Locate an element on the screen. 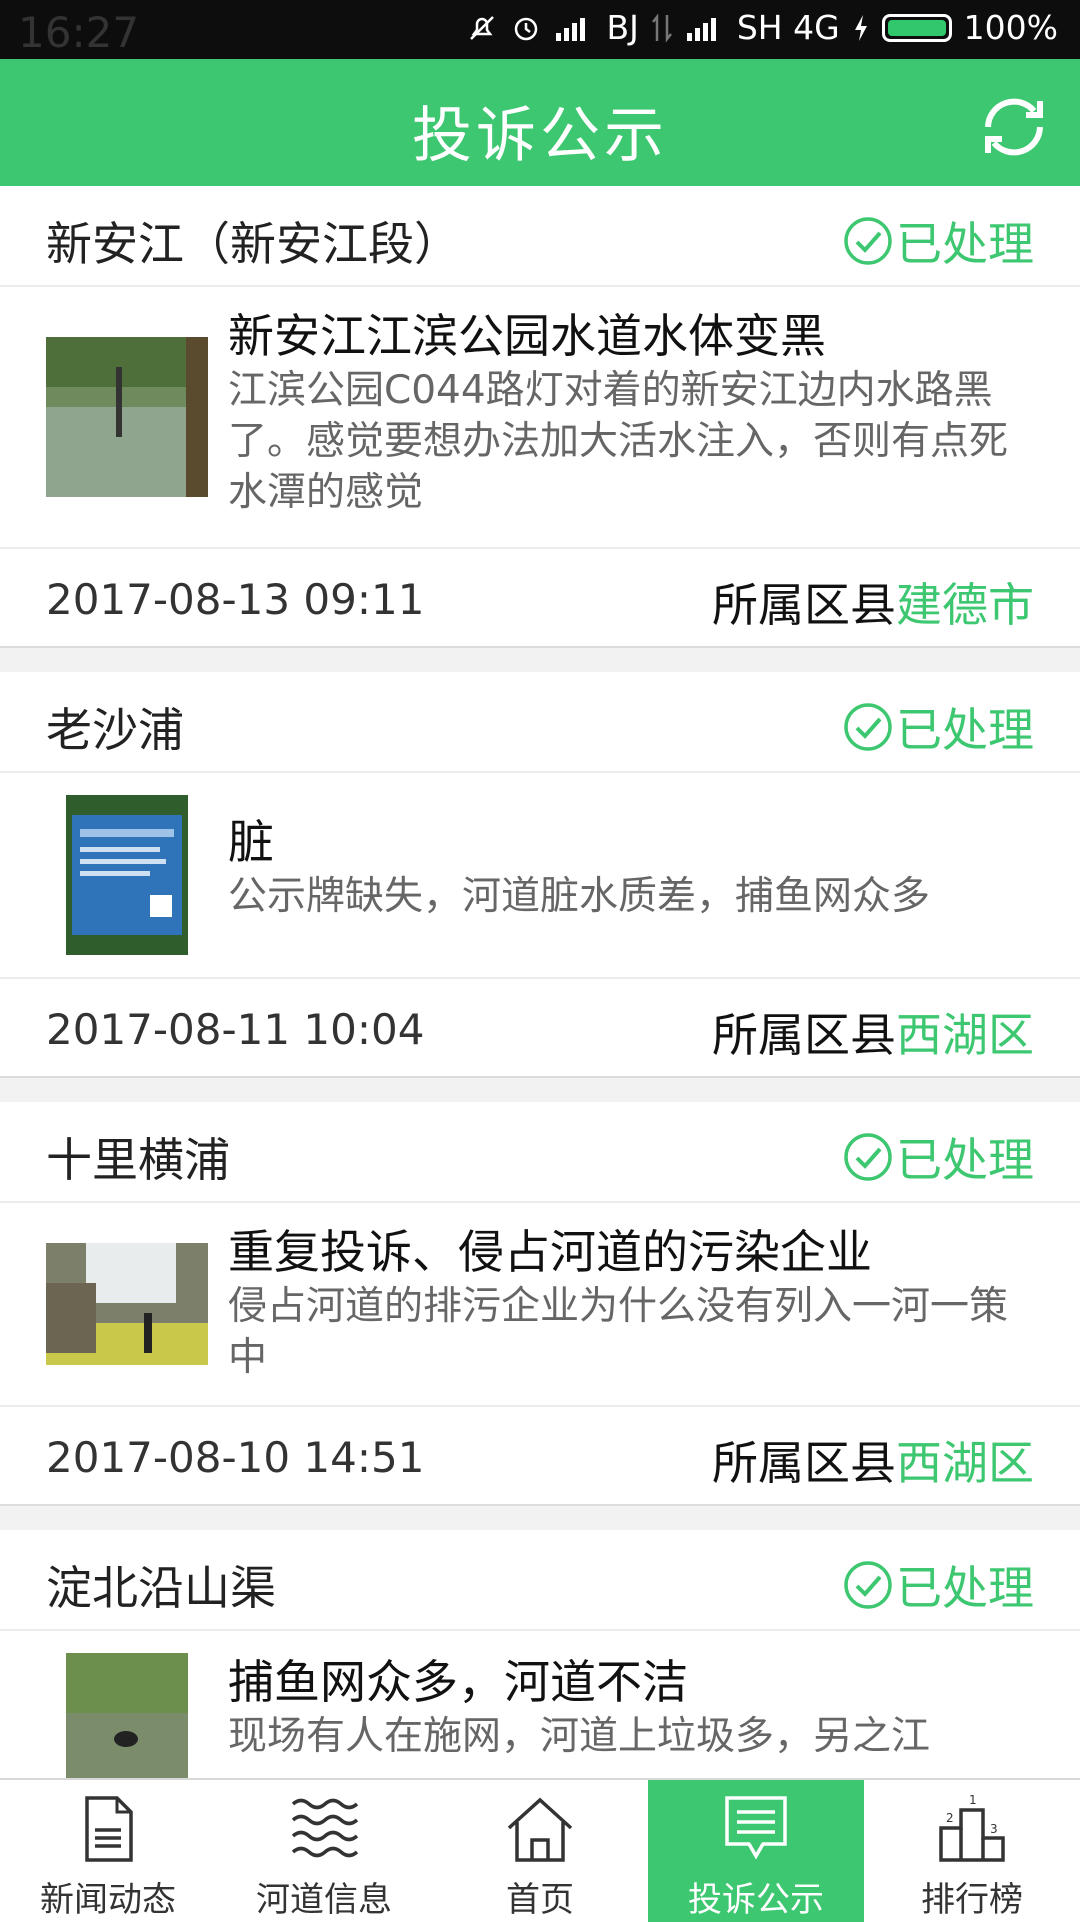 Image resolution: width=1080 pixels, height=1922 pixels. complaint-description: 公示牌缺失，河道脏水质差，捕鱼网众多 is located at coordinates (579, 896).